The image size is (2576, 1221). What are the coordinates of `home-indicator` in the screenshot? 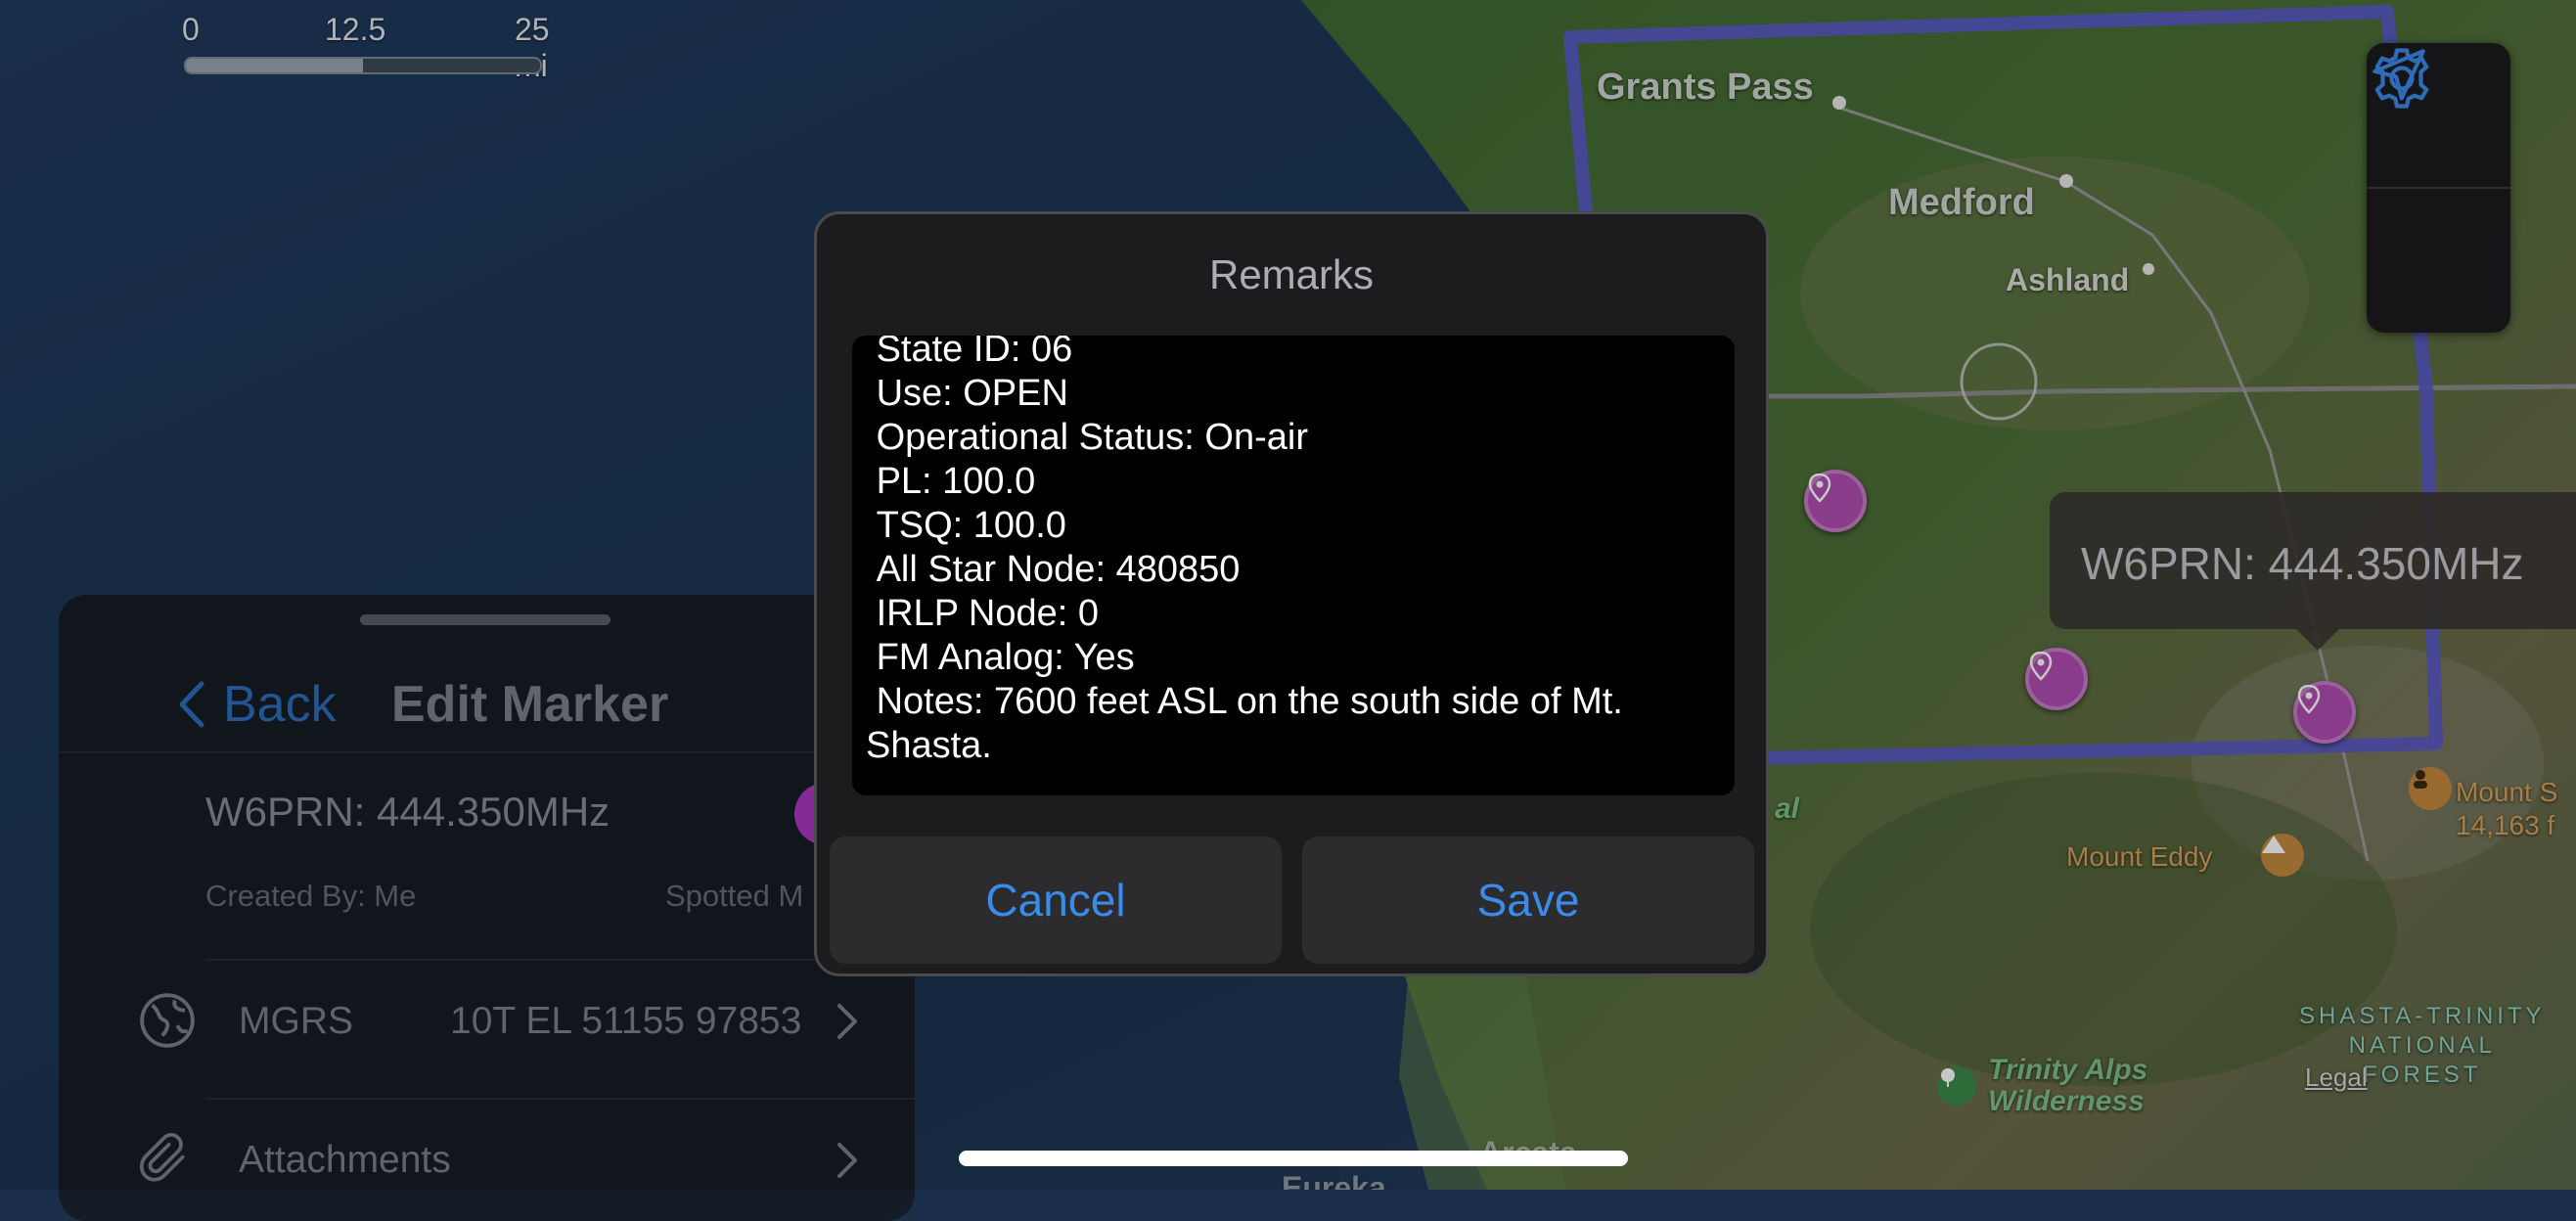 It's located at (1293, 1158).